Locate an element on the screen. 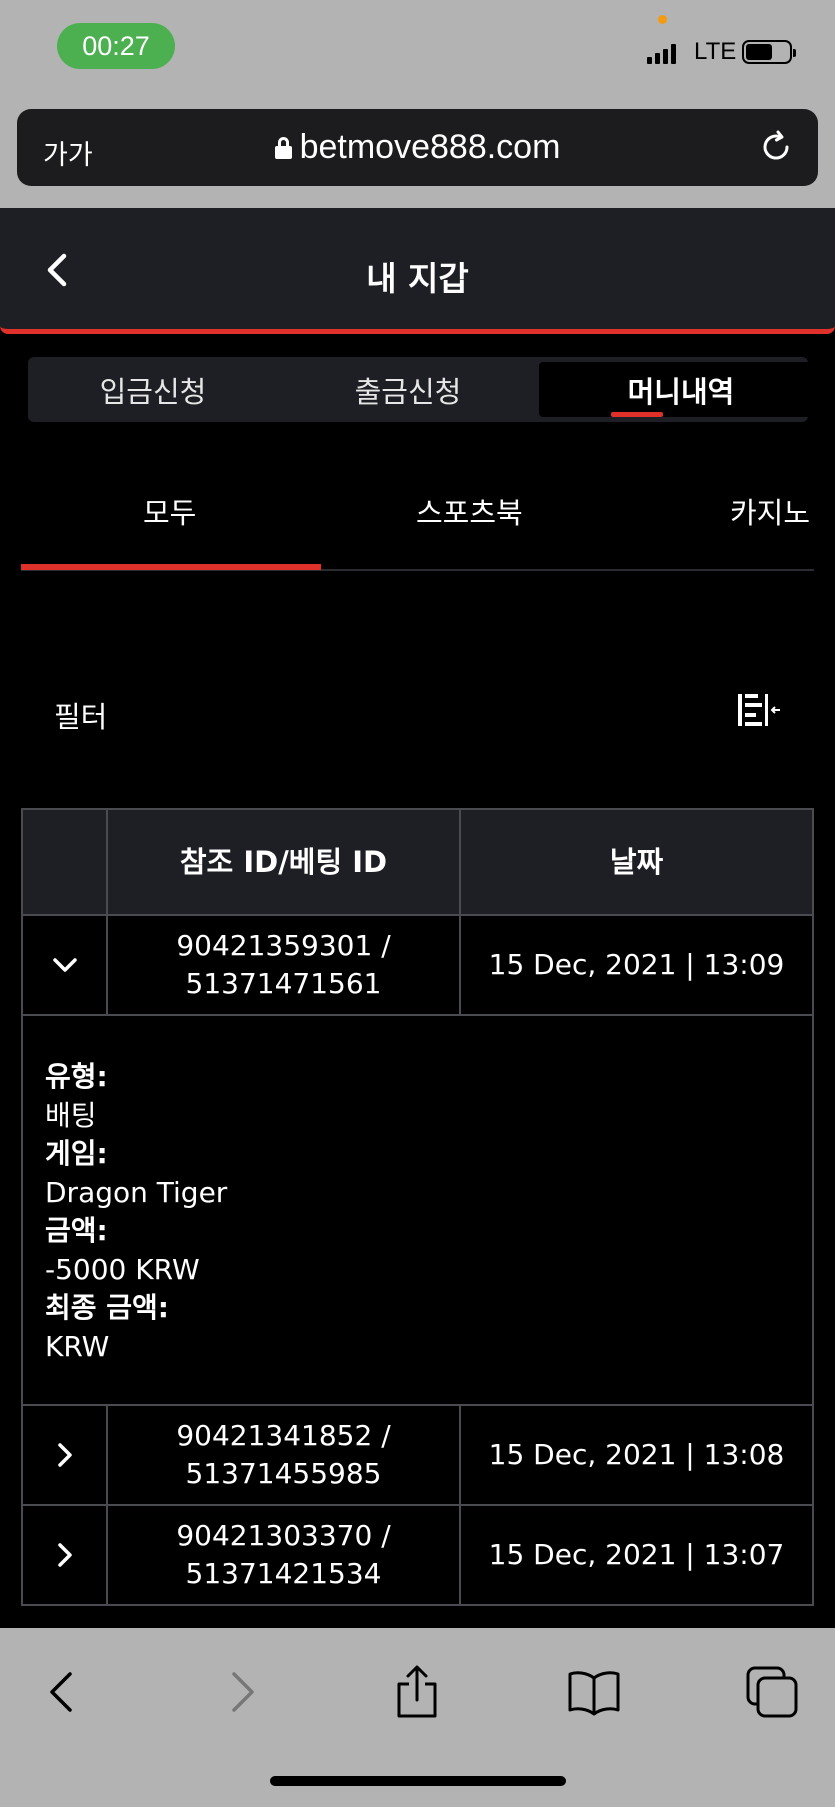  page-title: 내 지갑 is located at coordinates (417, 278).